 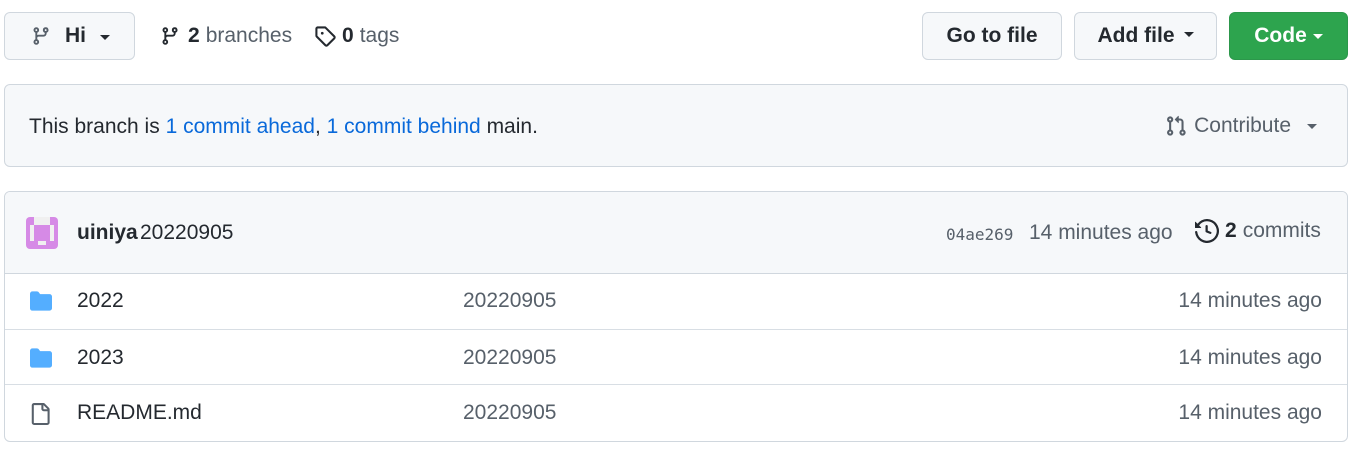 I want to click on commits-ahead-link: 1 commit ahead, so click(x=240, y=126).